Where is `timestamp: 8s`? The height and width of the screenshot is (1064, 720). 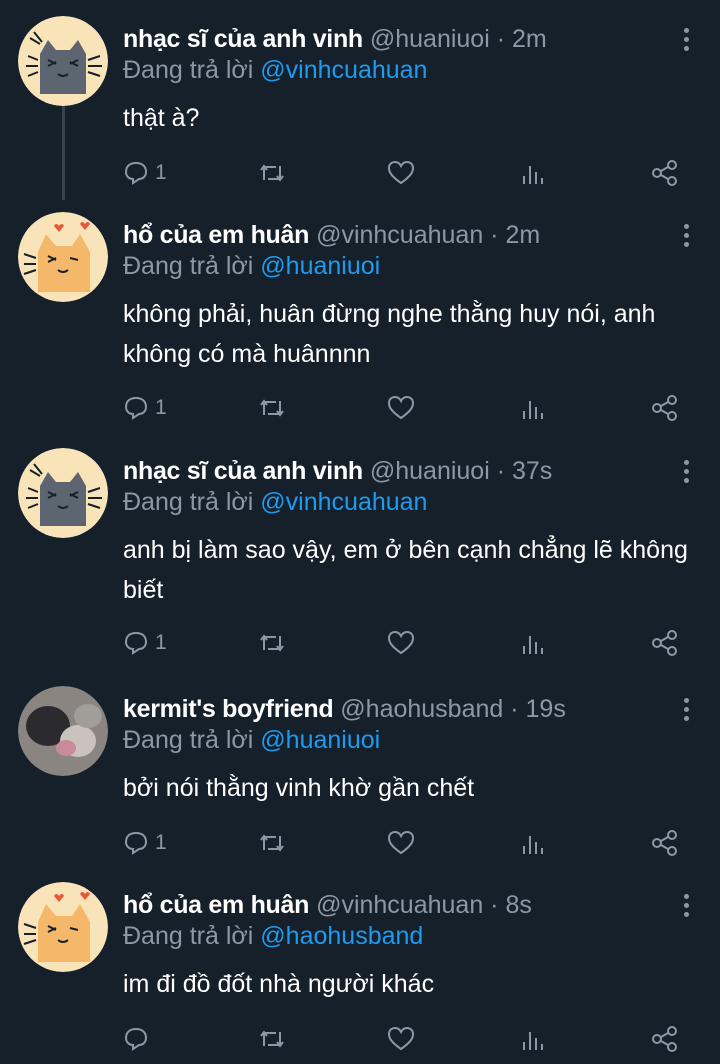 timestamp: 8s is located at coordinates (518, 905).